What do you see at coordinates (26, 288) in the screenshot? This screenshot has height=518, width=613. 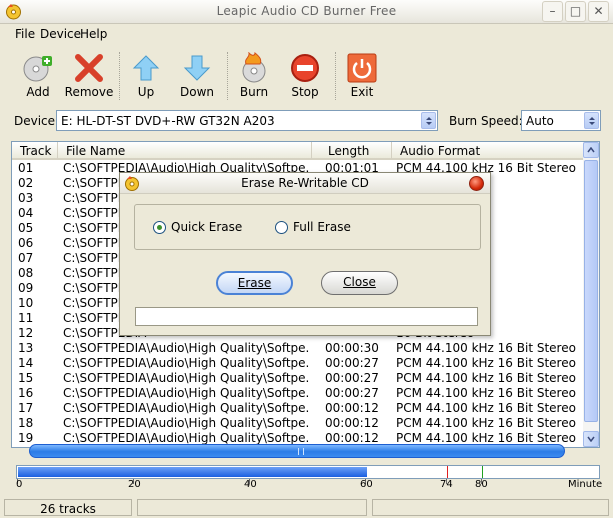 I see `cell-track: 09` at bounding box center [26, 288].